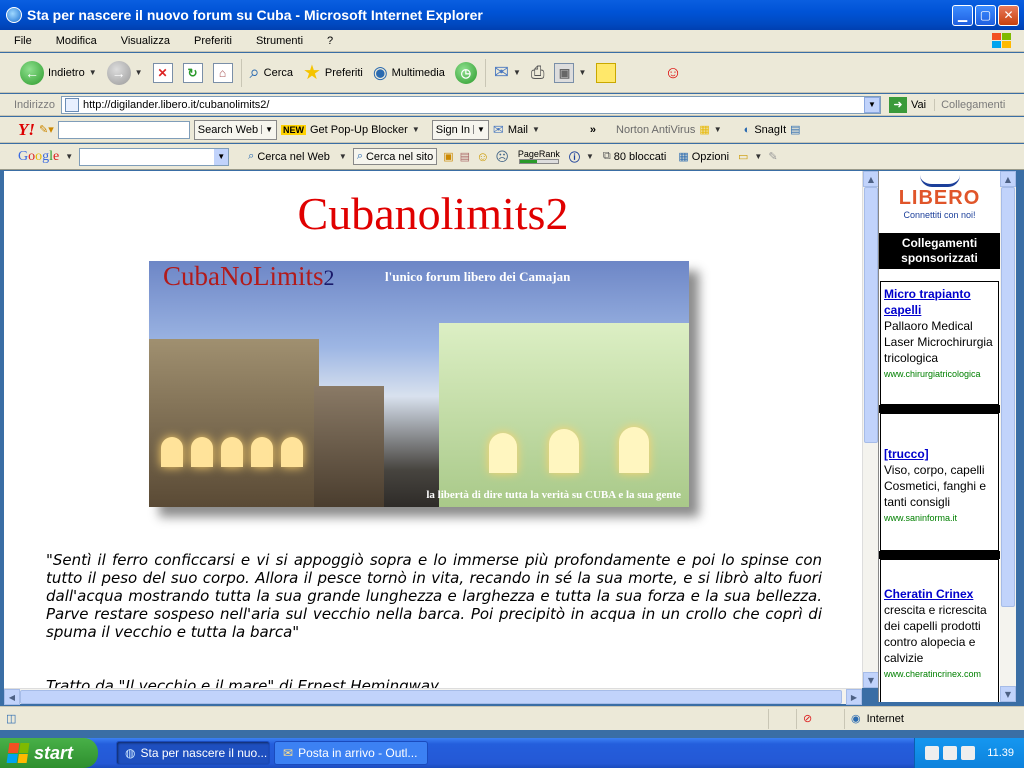 The width and height of the screenshot is (1024, 768). What do you see at coordinates (211, 41) in the screenshot?
I see `menu-preferiti: Preferiti` at bounding box center [211, 41].